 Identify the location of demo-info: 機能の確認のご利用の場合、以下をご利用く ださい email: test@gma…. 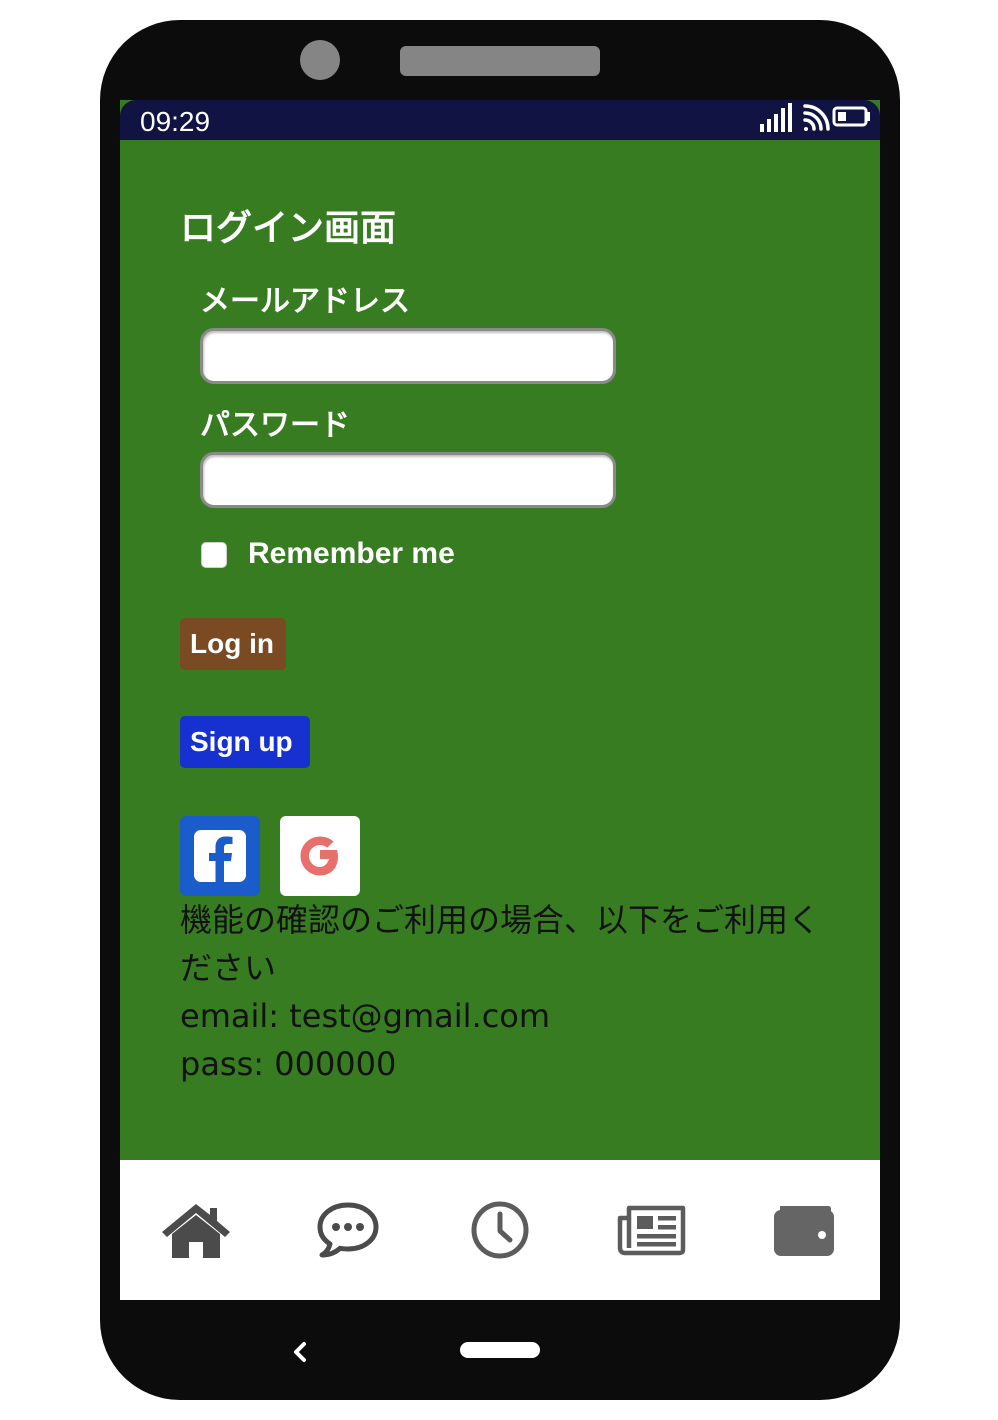
(510, 992).